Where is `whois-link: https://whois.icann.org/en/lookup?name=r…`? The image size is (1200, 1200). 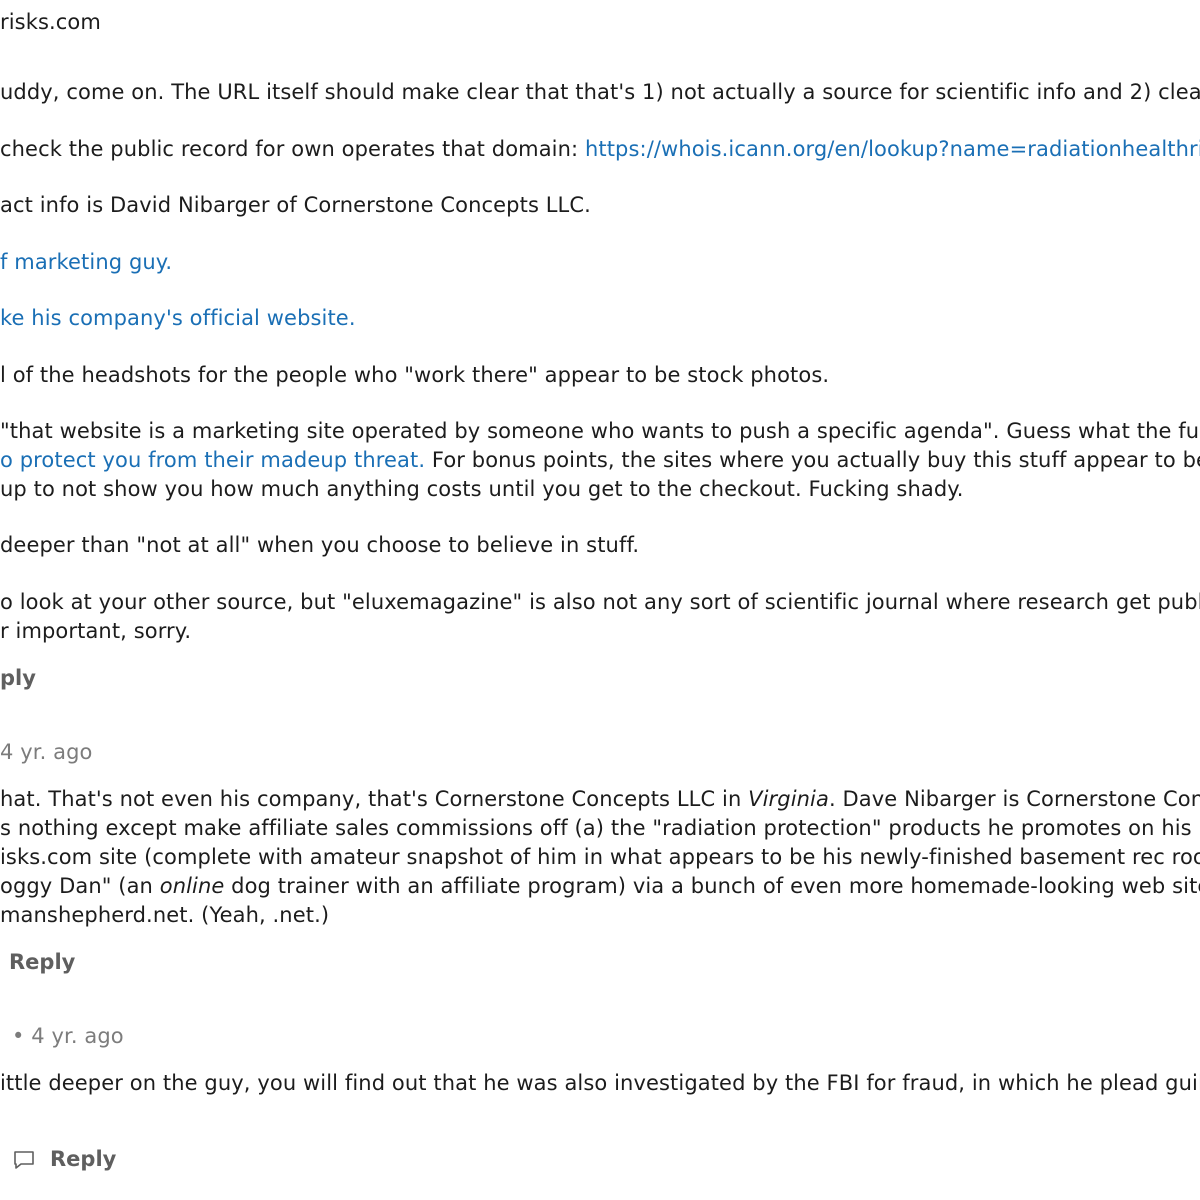
whois-link: https://whois.icann.org/en/lookup?name=r… is located at coordinates (892, 149).